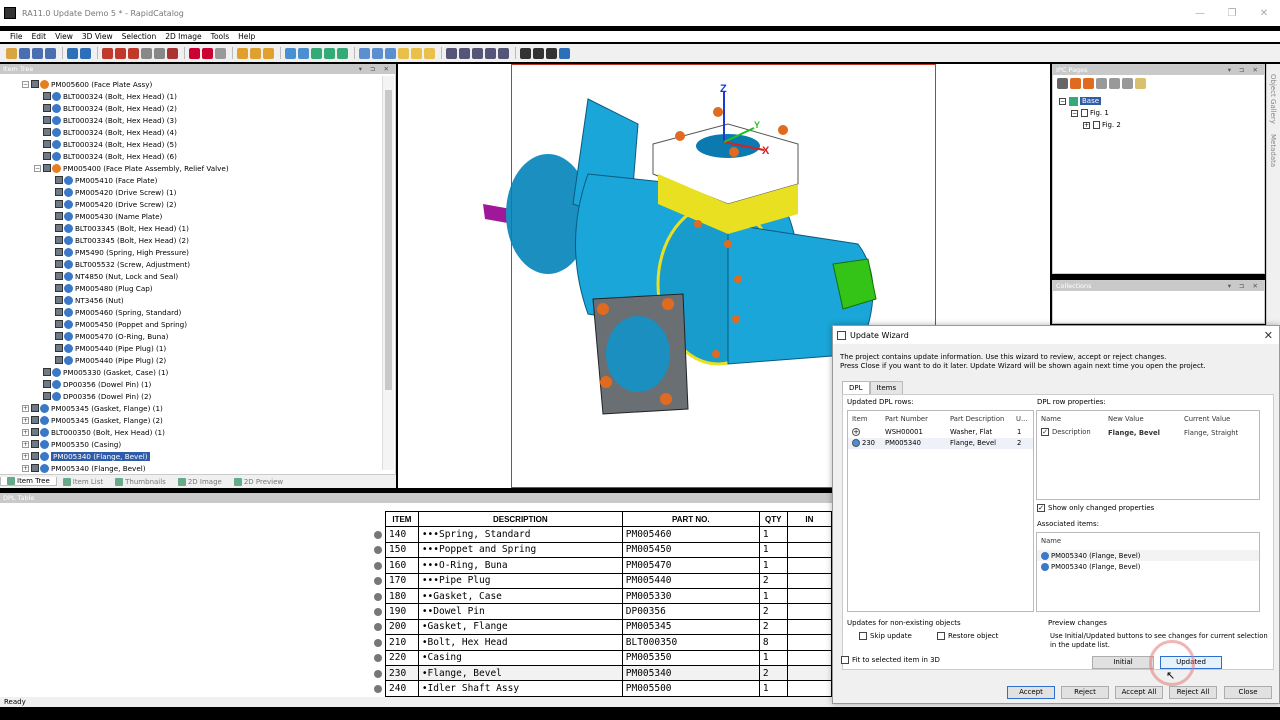 The width and height of the screenshot is (1280, 720). What do you see at coordinates (1244, 70) in the screenshot?
I see `ipc-panel-controls: ▾ ⊐ ✕` at bounding box center [1244, 70].